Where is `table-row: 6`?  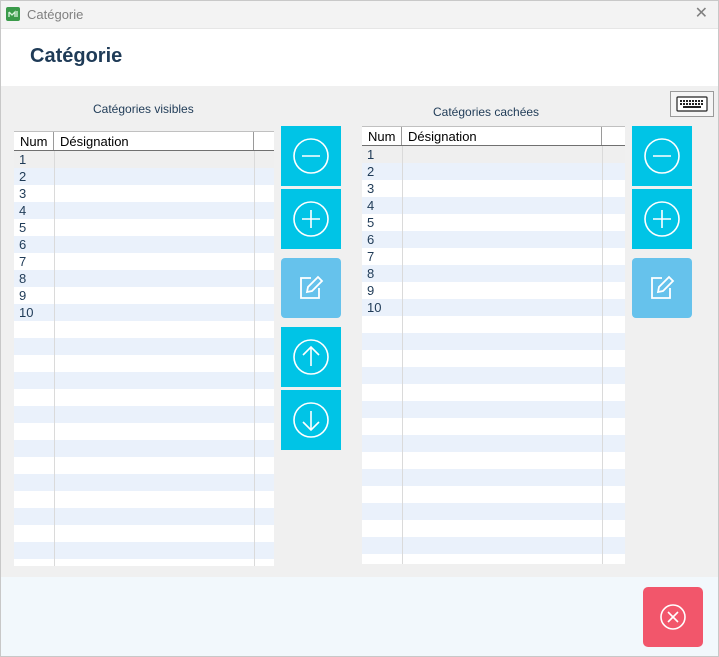
table-row: 6 is located at coordinates (144, 244).